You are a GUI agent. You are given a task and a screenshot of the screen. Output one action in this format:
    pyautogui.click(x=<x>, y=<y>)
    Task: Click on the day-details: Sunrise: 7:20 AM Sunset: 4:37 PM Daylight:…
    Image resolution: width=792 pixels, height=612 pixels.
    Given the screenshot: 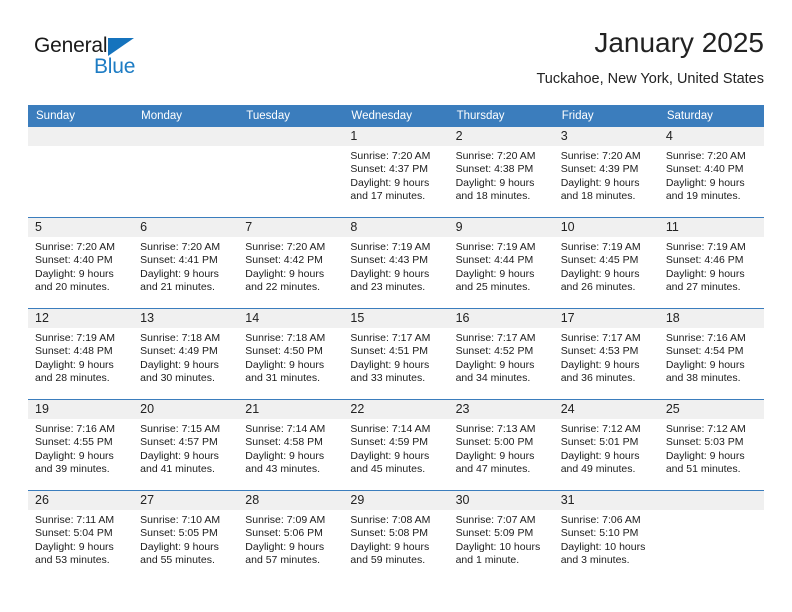 What is the action you would take?
    pyautogui.click(x=395, y=175)
    